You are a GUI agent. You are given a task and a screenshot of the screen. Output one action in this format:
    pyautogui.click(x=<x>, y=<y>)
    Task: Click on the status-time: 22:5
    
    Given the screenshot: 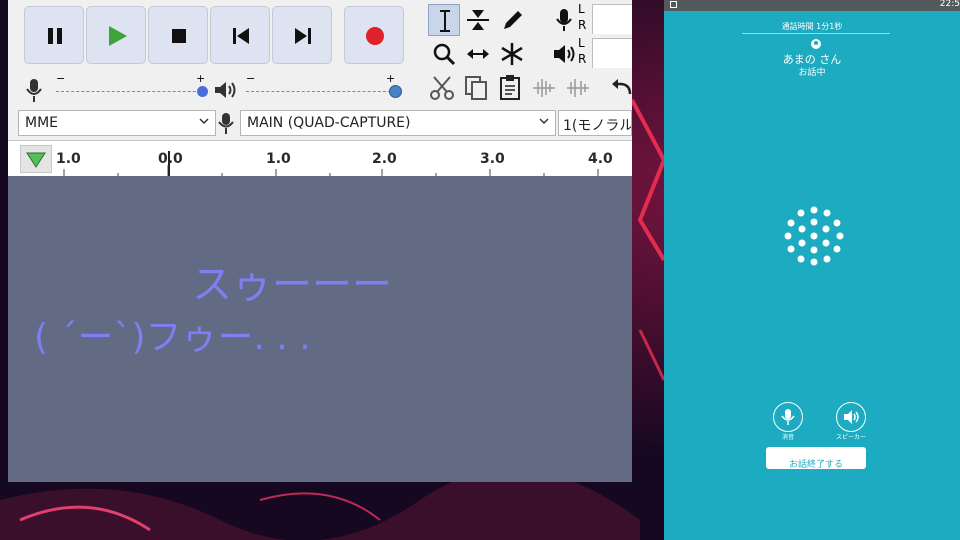 What is the action you would take?
    pyautogui.click(x=949, y=4)
    